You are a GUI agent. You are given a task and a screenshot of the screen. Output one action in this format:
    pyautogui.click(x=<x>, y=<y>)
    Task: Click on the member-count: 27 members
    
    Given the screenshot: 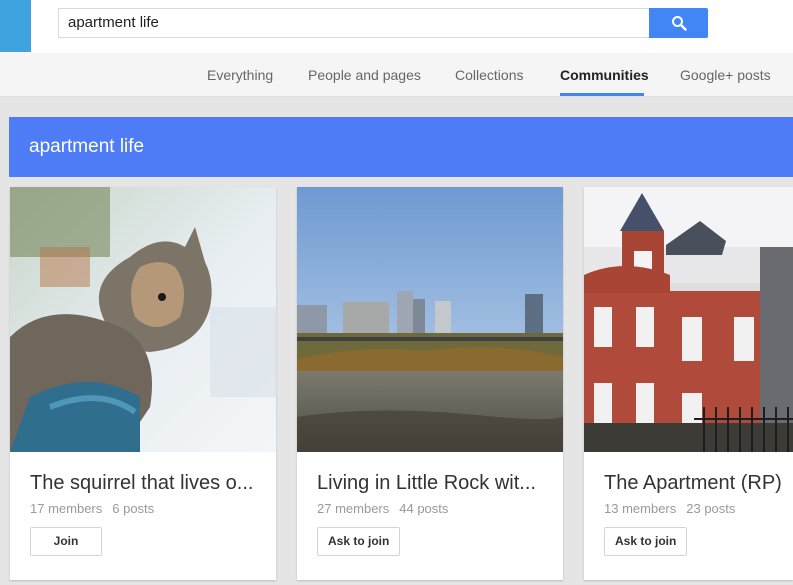 What is the action you would take?
    pyautogui.click(x=353, y=508)
    